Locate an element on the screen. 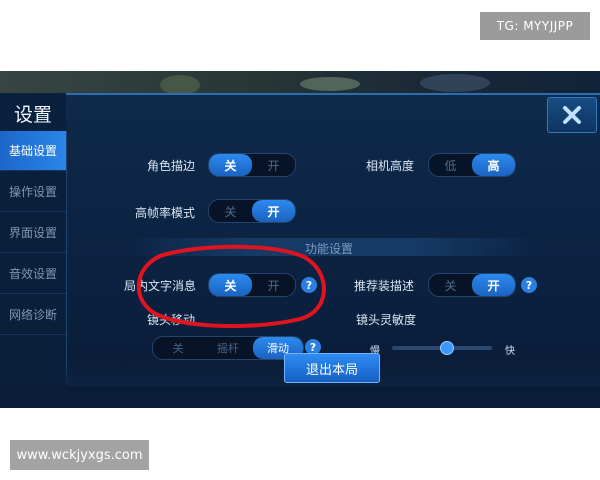 Image resolution: width=600 pixels, height=480 pixels. sidebar-item-network: 网络诊断 is located at coordinates (33, 315).